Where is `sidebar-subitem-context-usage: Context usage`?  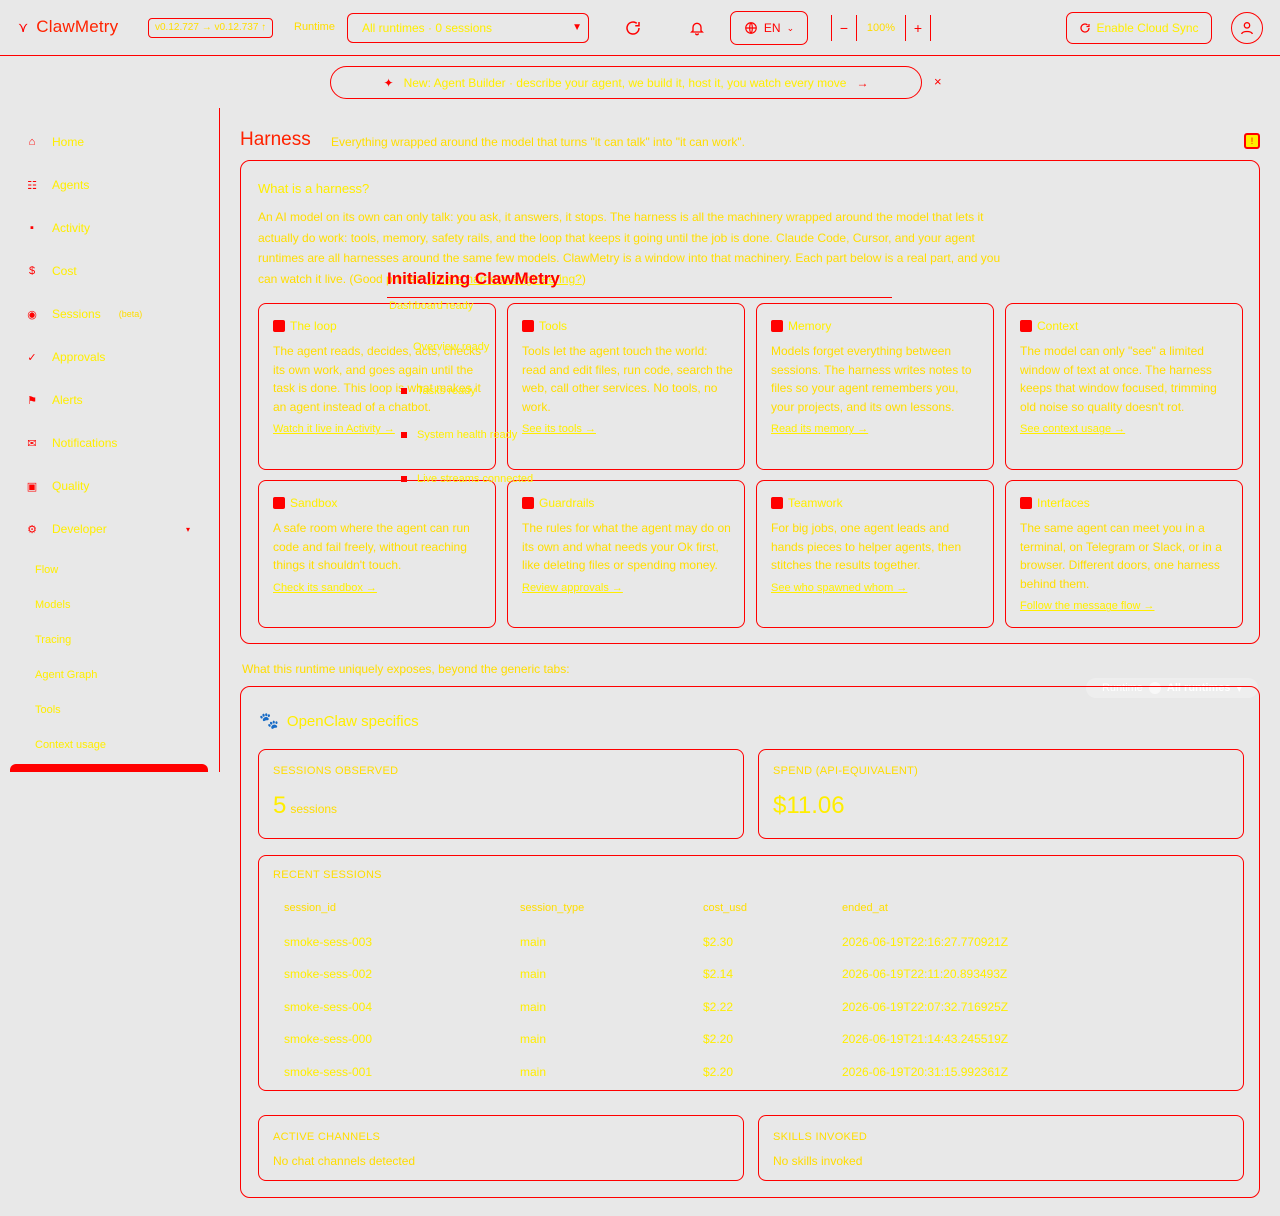 sidebar-subitem-context-usage: Context usage is located at coordinates (70, 745).